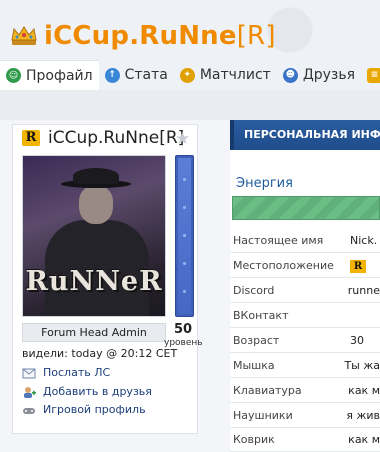  What do you see at coordinates (305, 366) in the screenshot?
I see `info-row-mouse: Мышка Ты жа` at bounding box center [305, 366].